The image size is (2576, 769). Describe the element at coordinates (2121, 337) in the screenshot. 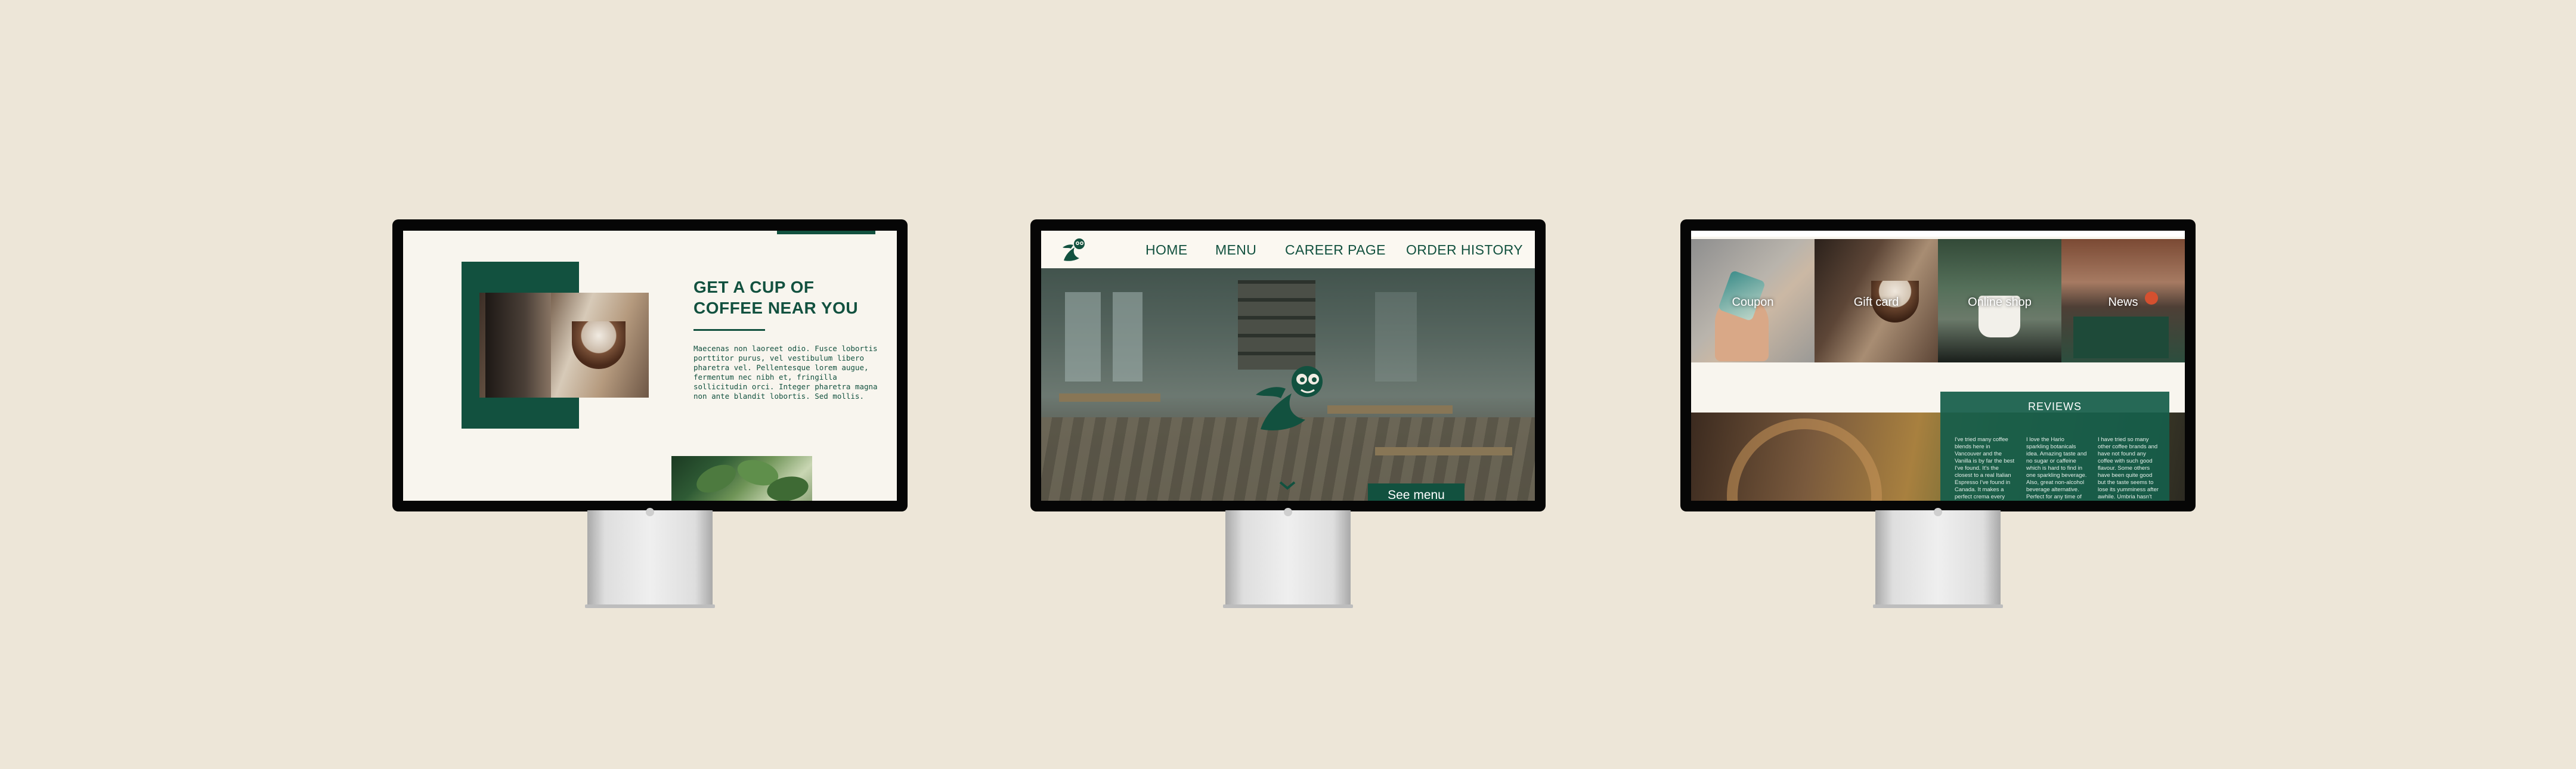

I see `sign-shape` at that location.